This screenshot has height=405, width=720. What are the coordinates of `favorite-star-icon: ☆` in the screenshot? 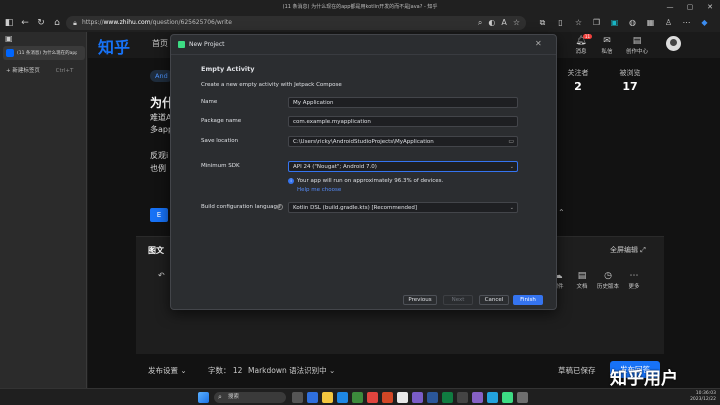 It's located at (516, 23).